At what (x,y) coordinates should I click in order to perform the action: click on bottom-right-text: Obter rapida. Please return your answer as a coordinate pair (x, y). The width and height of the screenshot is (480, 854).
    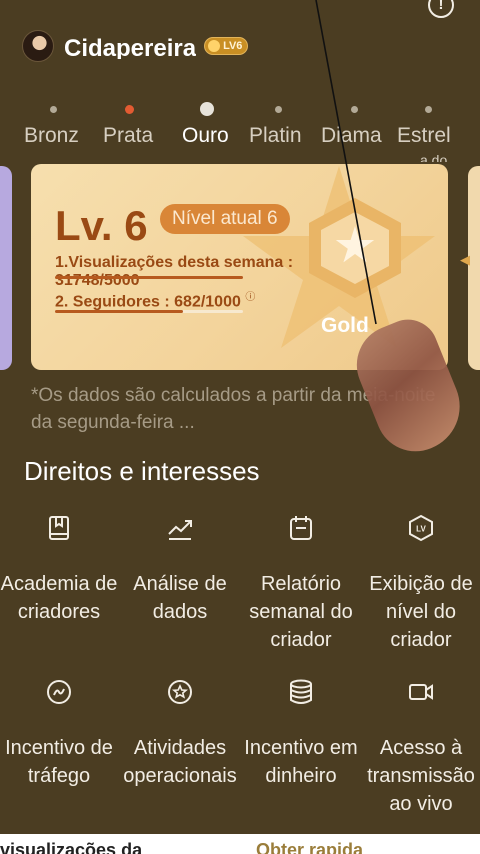
    Looking at the image, I should click on (309, 847).